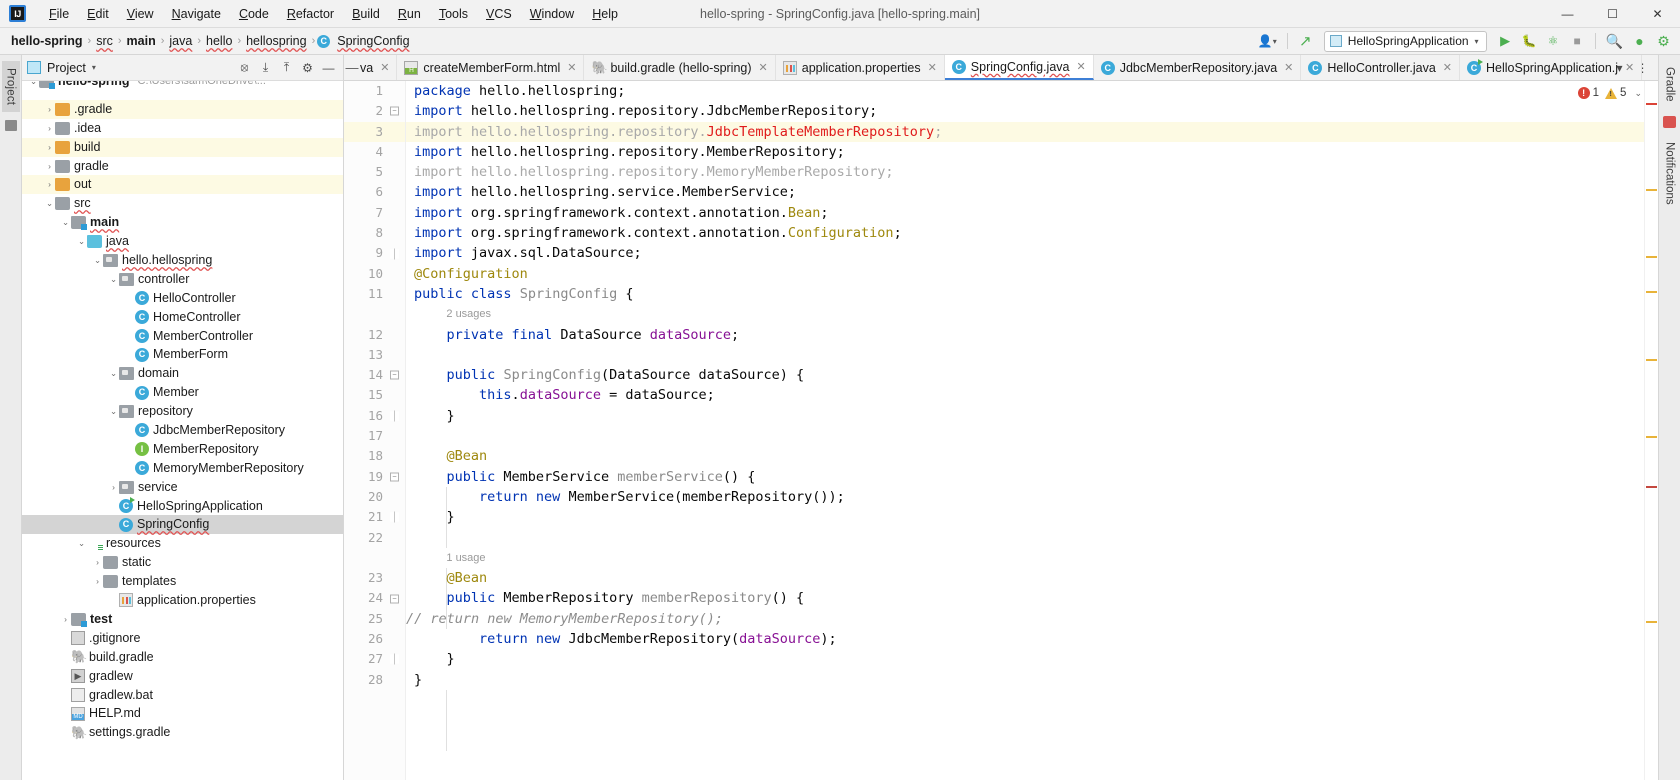 Image resolution: width=1680 pixels, height=780 pixels. Describe the element at coordinates (680, 67) in the screenshot. I see `editor-tab-build-gradle-hello-spring-: 🐘 build.gradle (hello-spring) ✕` at that location.